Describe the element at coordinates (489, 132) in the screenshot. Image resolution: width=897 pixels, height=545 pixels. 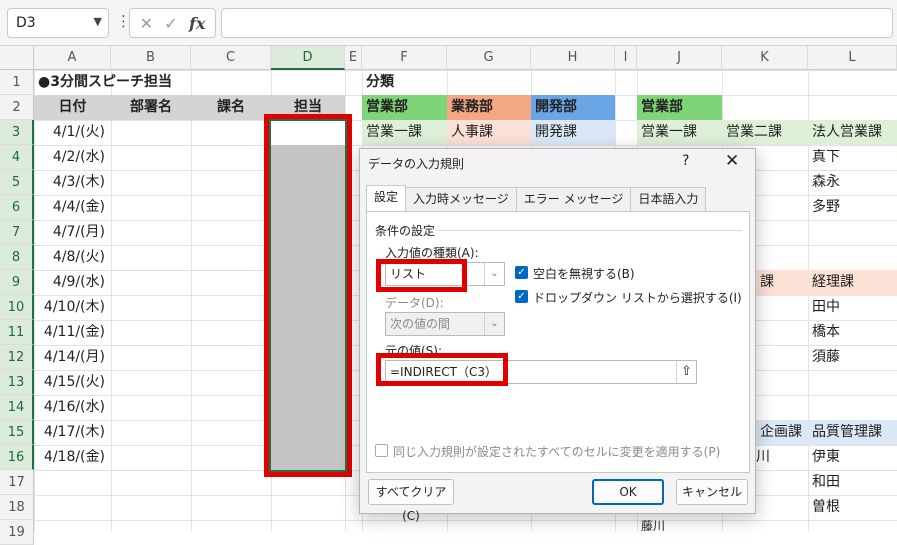
I see `section-cell: 人事課` at that location.